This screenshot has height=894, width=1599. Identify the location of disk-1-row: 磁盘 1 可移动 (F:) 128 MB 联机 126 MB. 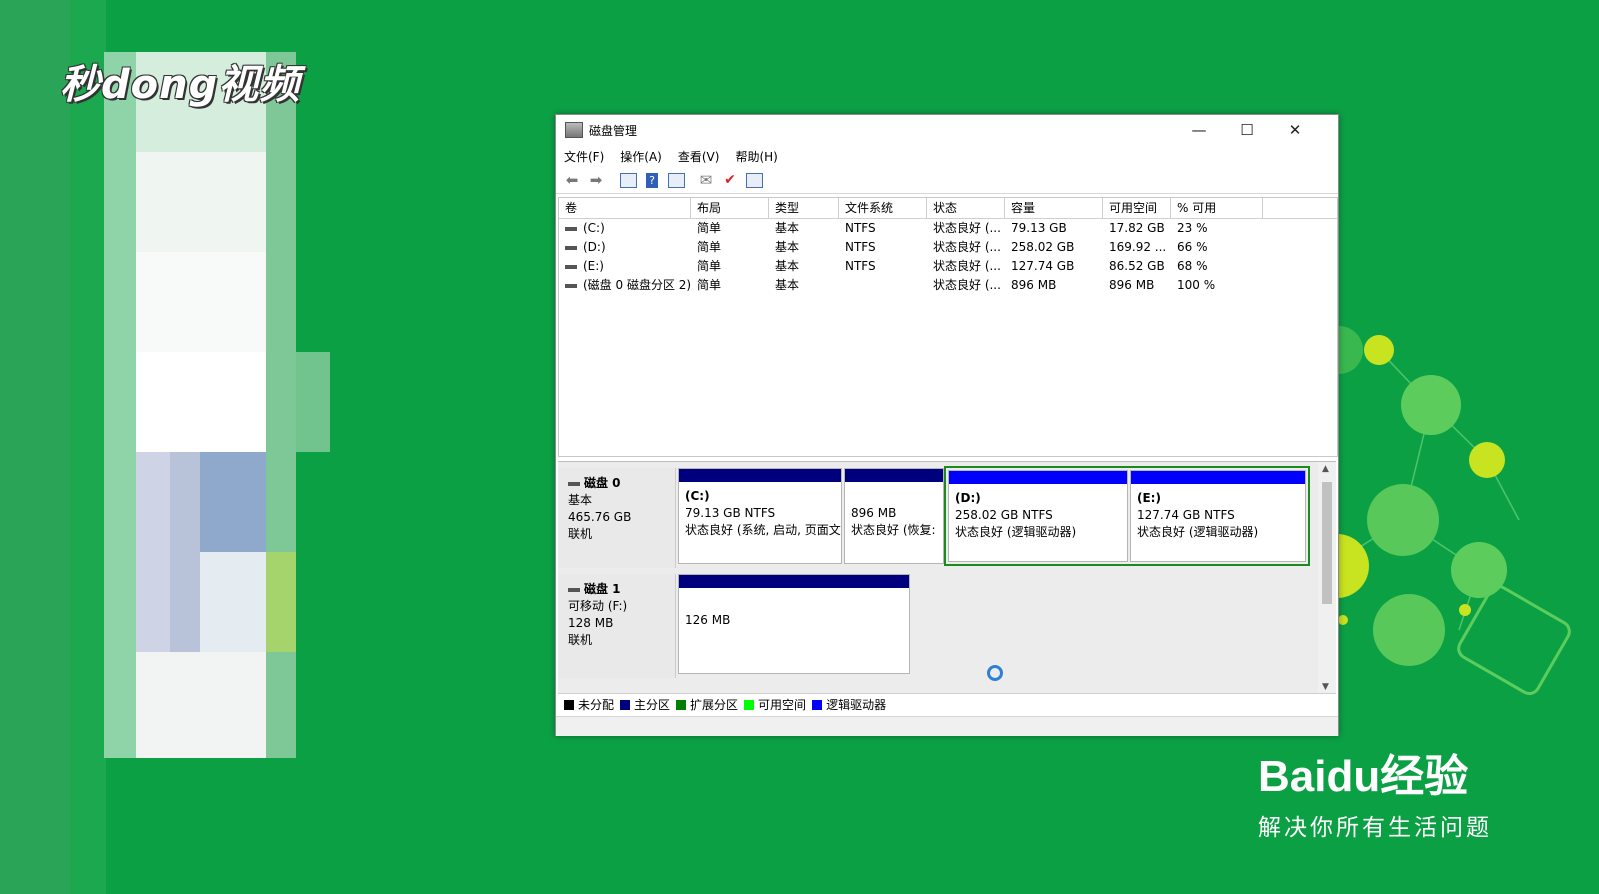
(934, 626).